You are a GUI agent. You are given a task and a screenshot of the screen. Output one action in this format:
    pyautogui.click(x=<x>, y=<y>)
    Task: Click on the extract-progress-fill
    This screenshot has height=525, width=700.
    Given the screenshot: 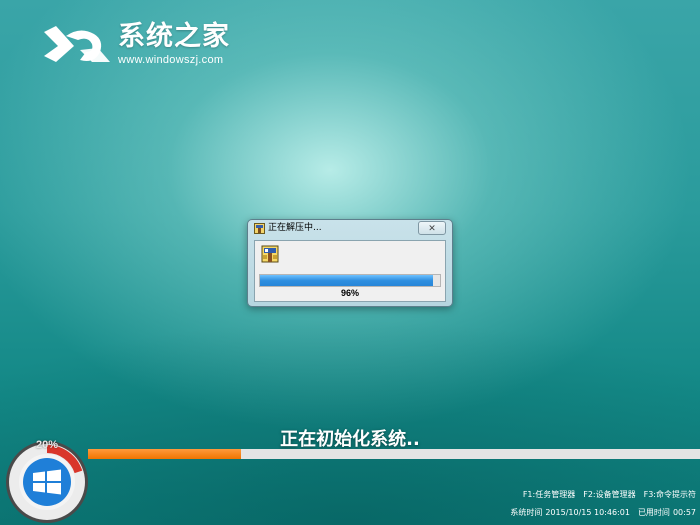 What is the action you would take?
    pyautogui.click(x=346, y=280)
    